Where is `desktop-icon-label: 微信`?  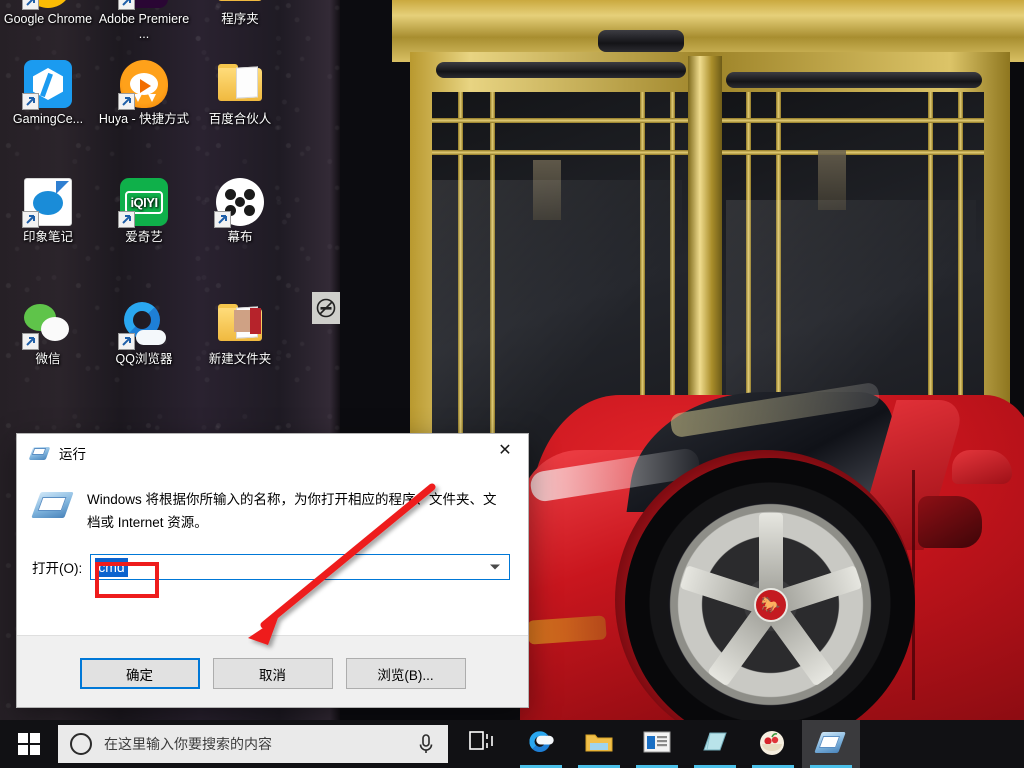 desktop-icon-label: 微信 is located at coordinates (48, 359).